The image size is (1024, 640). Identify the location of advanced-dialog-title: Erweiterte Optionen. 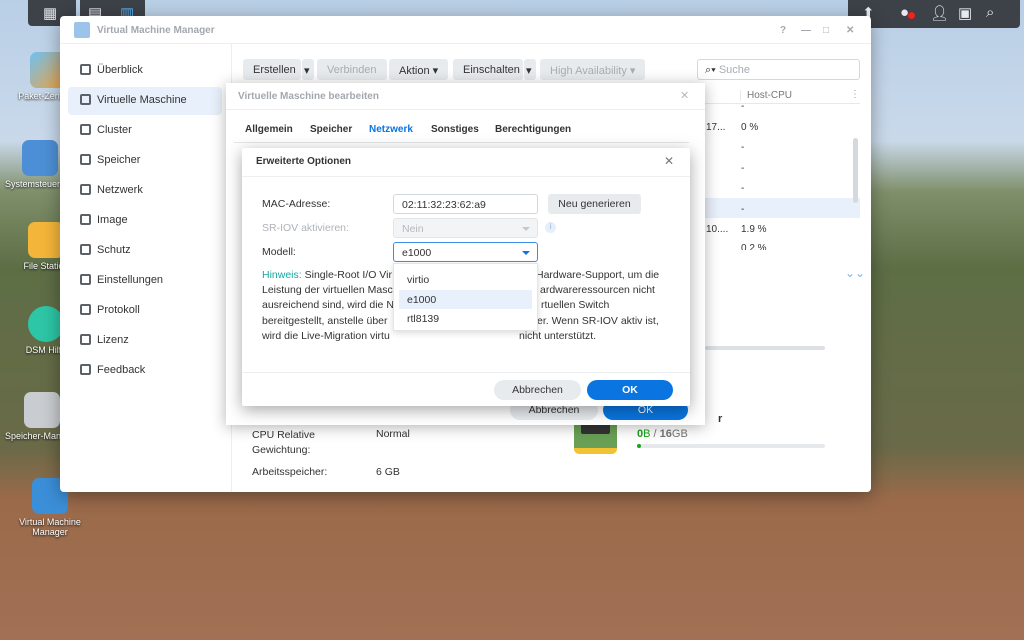
(304, 161).